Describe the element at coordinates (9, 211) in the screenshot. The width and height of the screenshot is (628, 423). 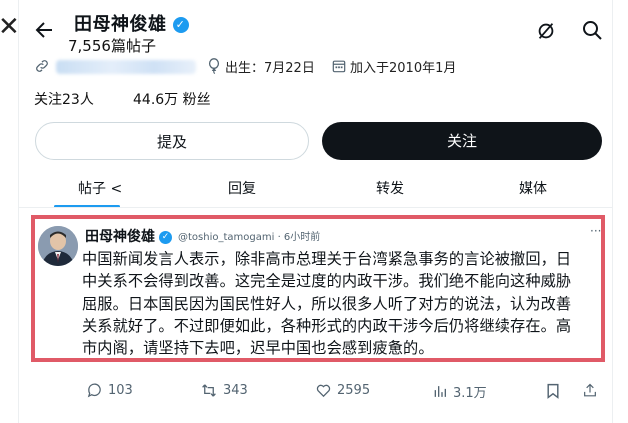
I see `left-edge-panel` at that location.